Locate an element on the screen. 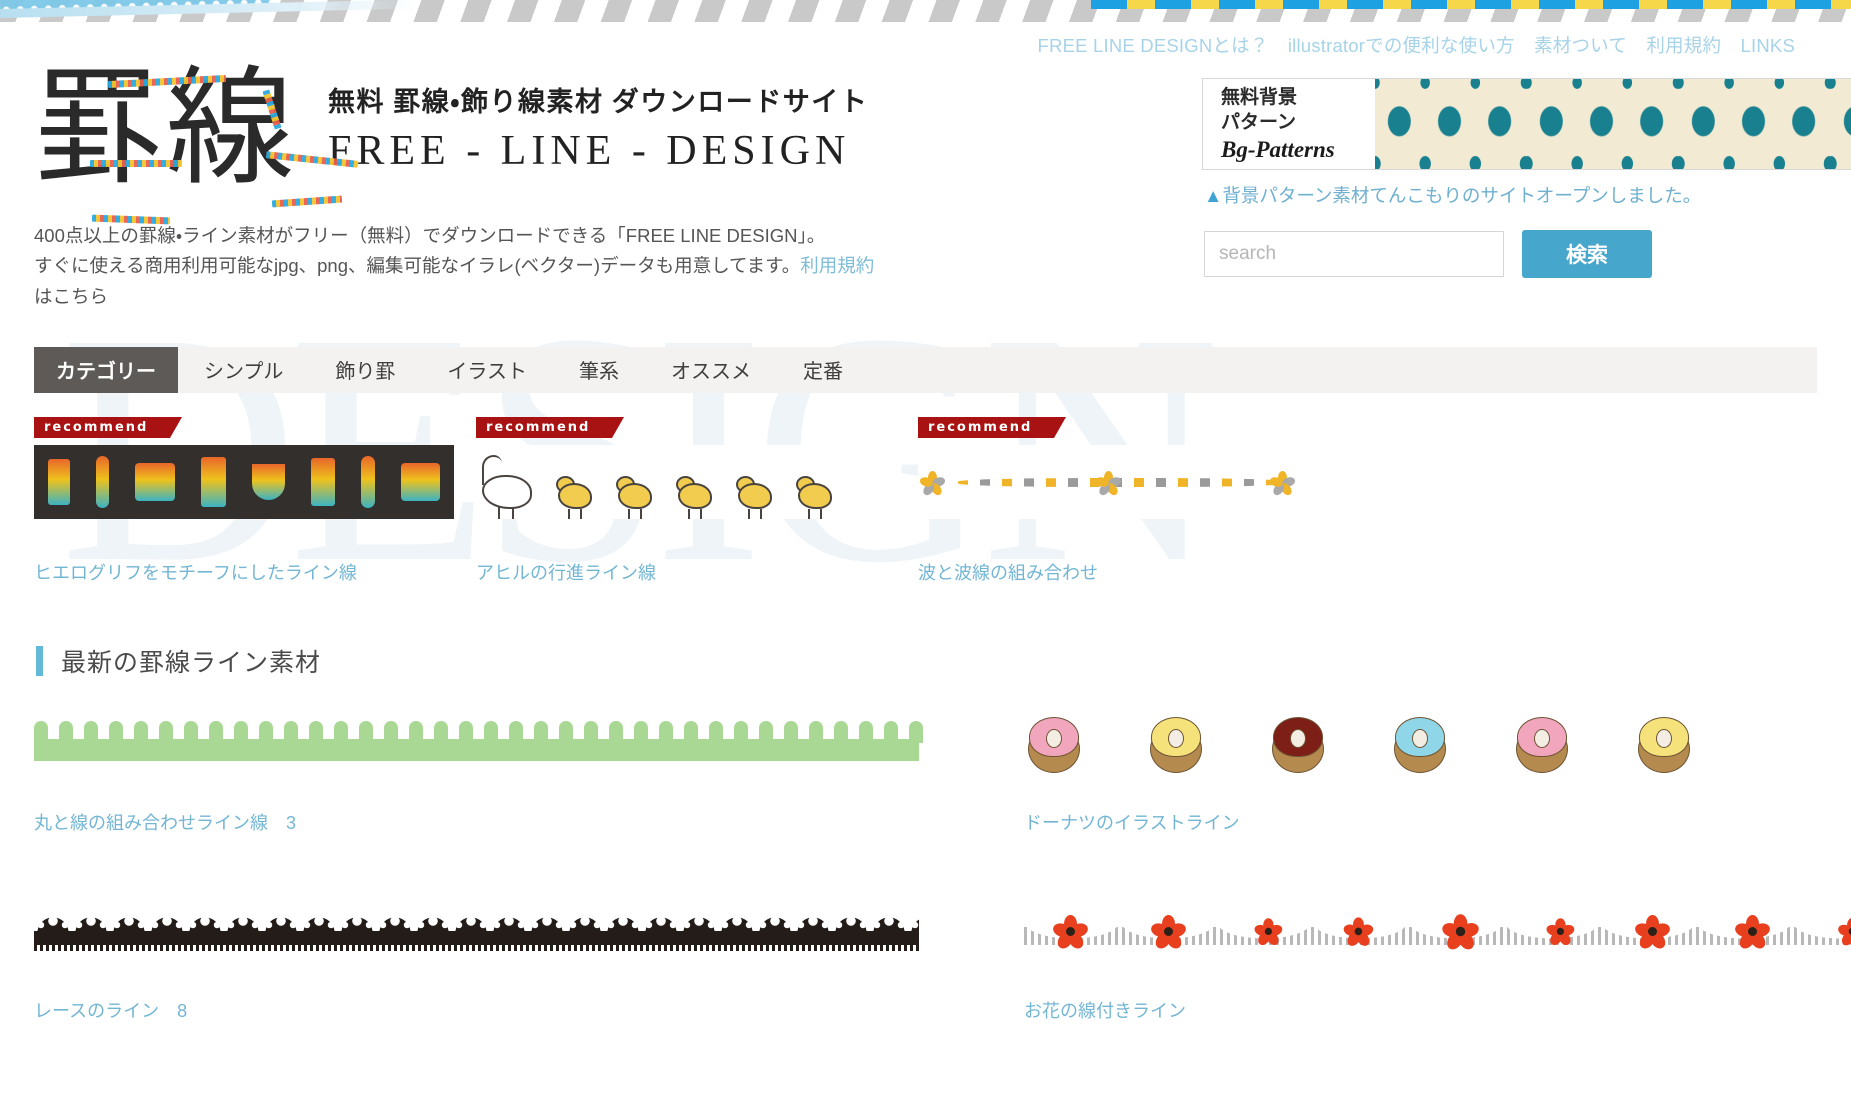  thumbnail-donut-line is located at coordinates (1437, 744).